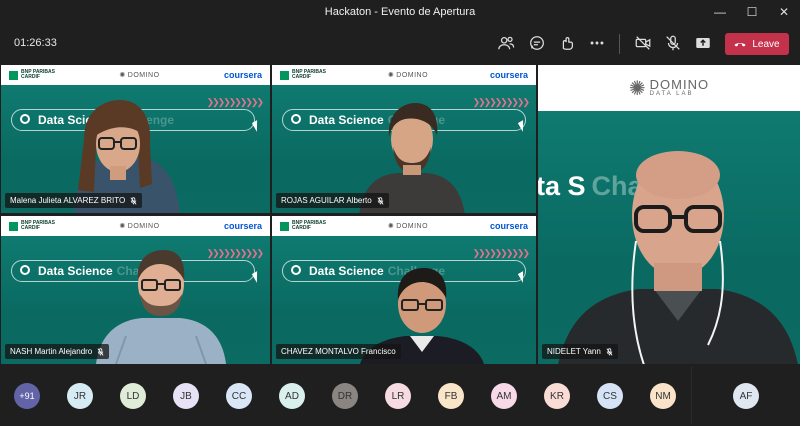 The height and width of the screenshot is (426, 800). I want to click on avatar: JB, so click(186, 396).